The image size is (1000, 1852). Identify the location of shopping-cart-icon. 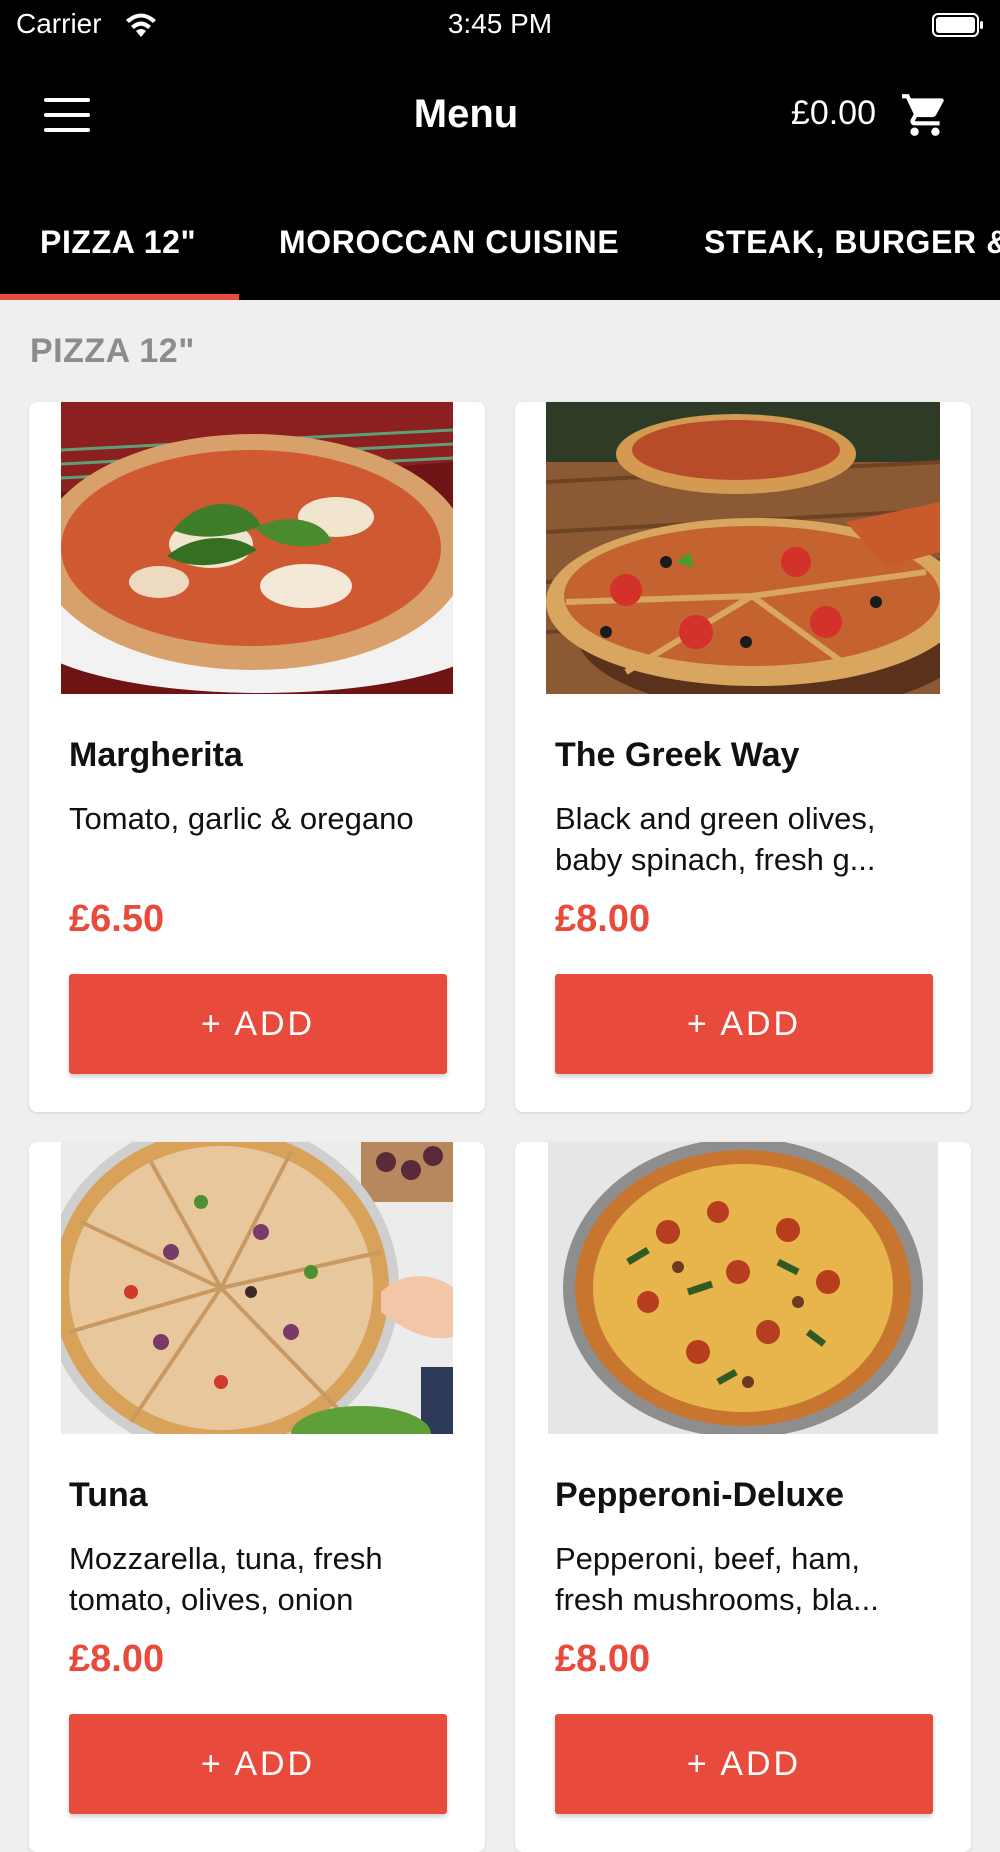
(925, 115).